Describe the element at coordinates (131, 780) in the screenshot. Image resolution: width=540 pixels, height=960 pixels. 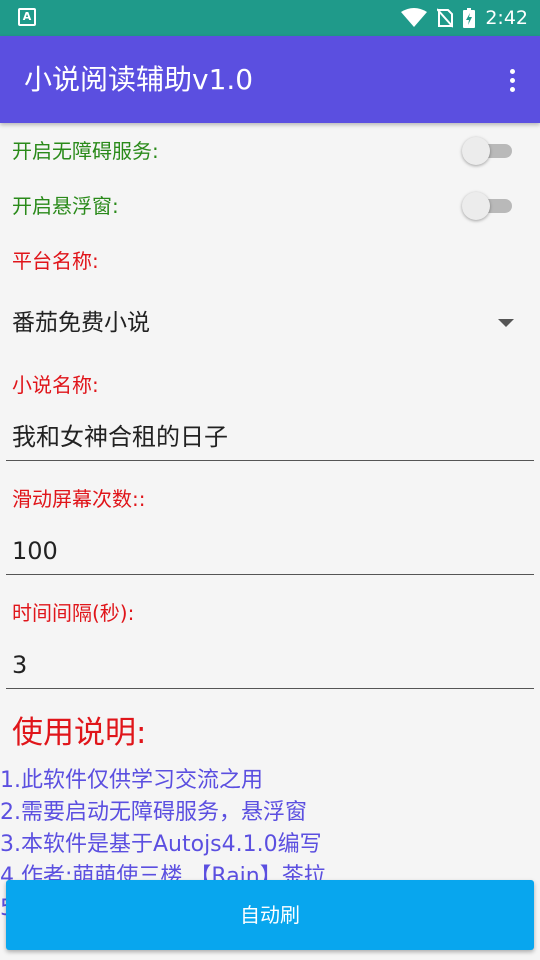
I see `usage-item: 1.此软件仅供学习交流之用` at that location.